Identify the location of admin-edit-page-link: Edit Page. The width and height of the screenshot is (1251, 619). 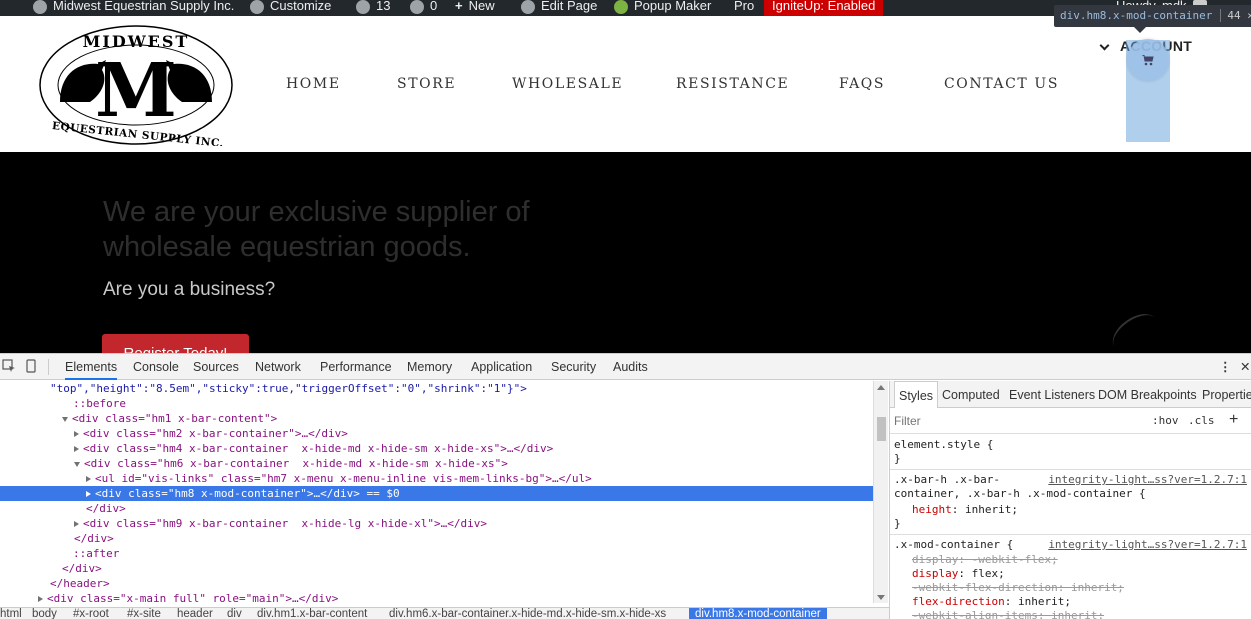
(559, 8).